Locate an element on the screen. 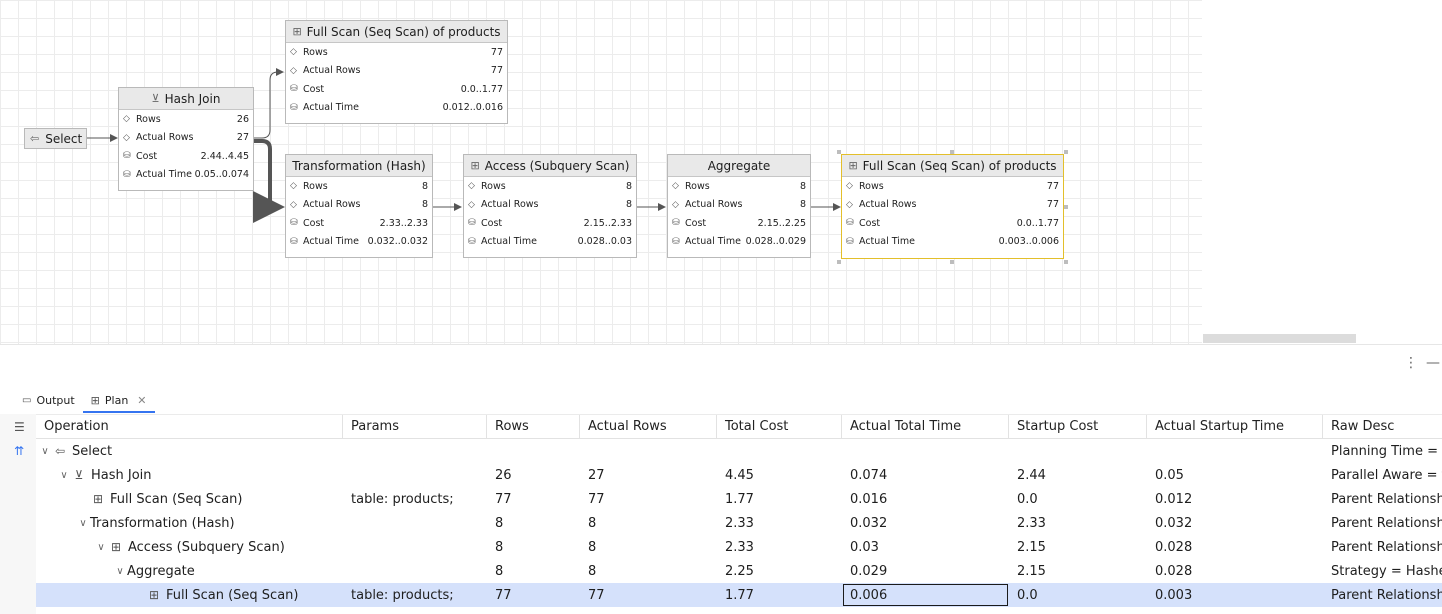 The image size is (1442, 614). column-header-params: Params is located at coordinates (415, 426).